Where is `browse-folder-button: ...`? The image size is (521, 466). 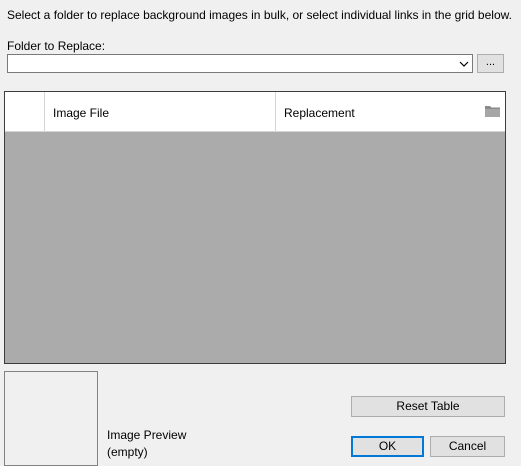 browse-folder-button: ... is located at coordinates (490, 63).